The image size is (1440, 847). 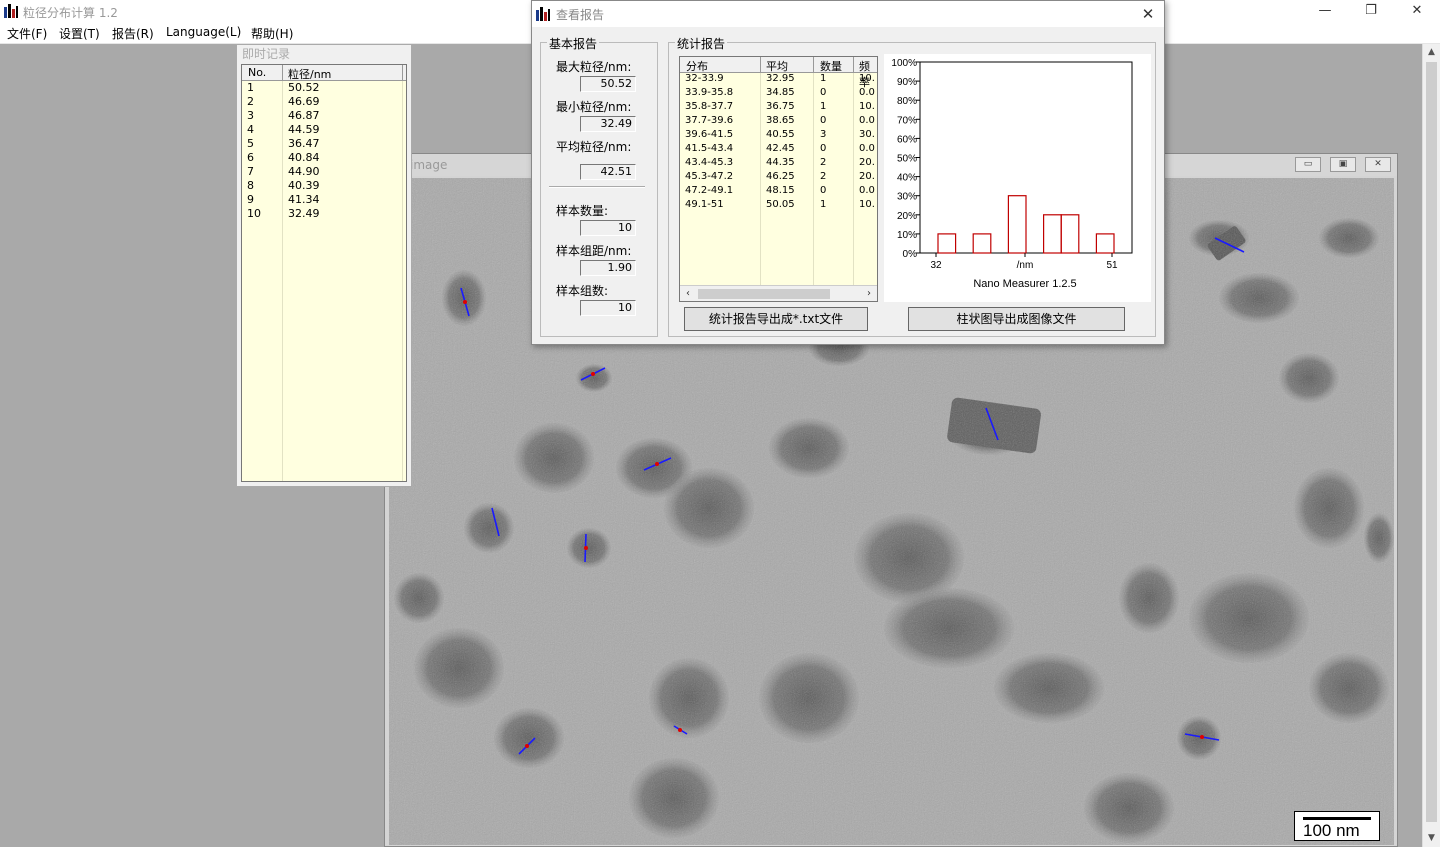 What do you see at coordinates (777, 66) in the screenshot?
I see `column-header-mean: 平均` at bounding box center [777, 66].